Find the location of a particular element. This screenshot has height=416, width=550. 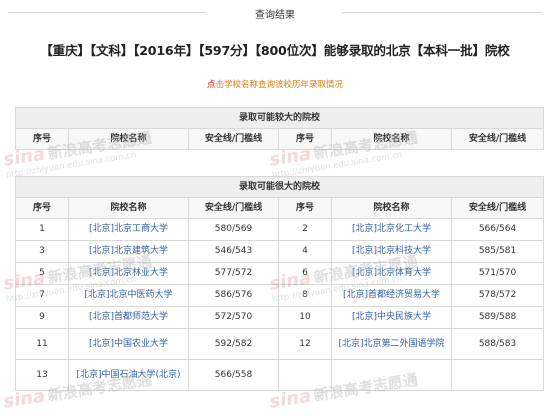

school-link: [北京]中国农业大学 is located at coordinates (128, 344).